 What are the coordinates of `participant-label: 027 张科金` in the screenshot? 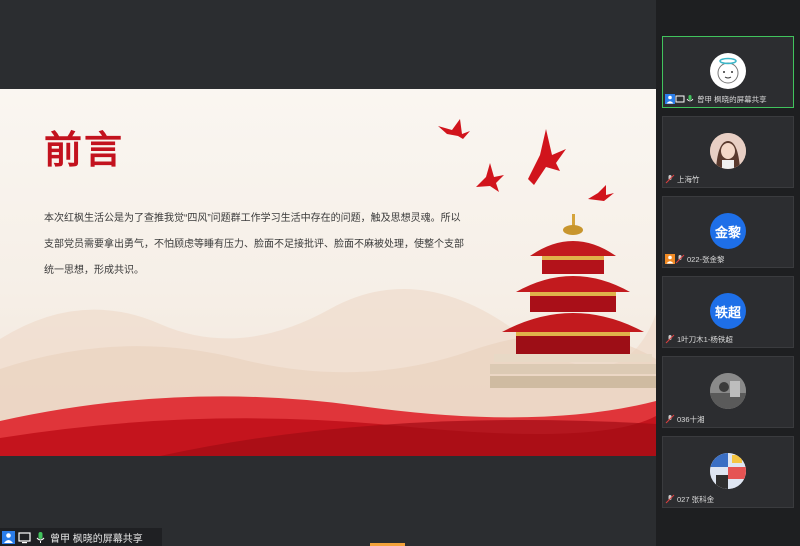 It's located at (689, 499).